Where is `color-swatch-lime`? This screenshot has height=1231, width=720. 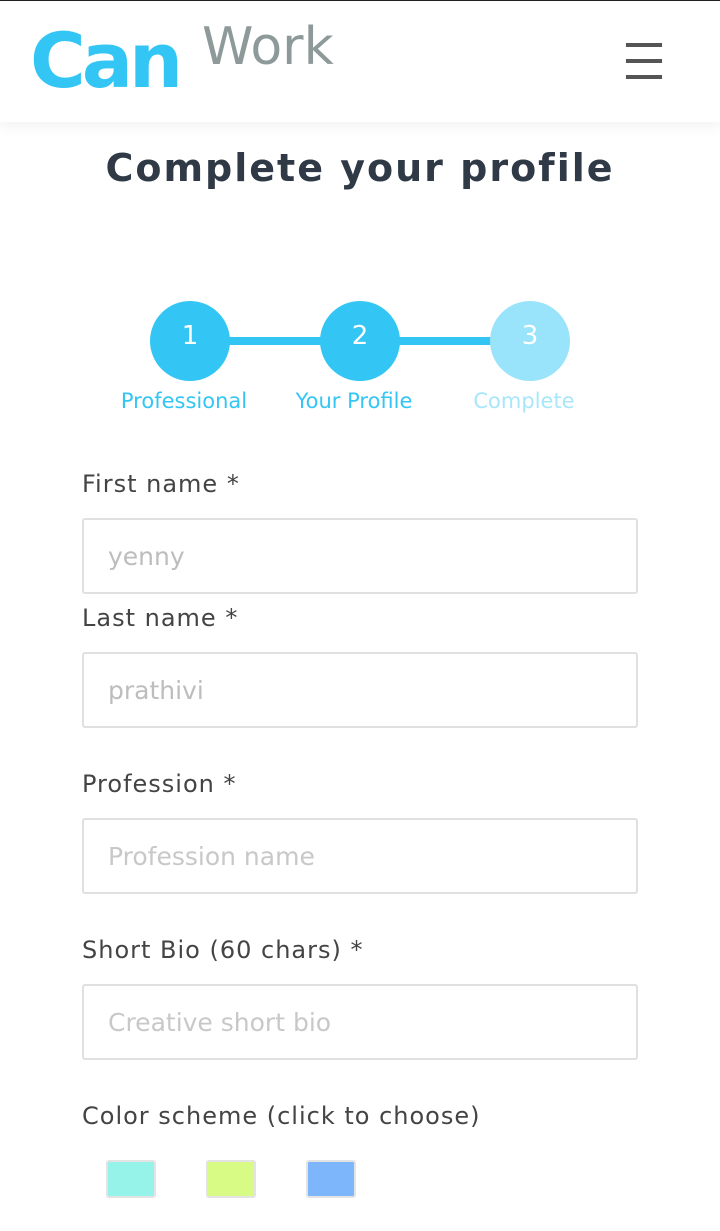 color-swatch-lime is located at coordinates (231, 1179).